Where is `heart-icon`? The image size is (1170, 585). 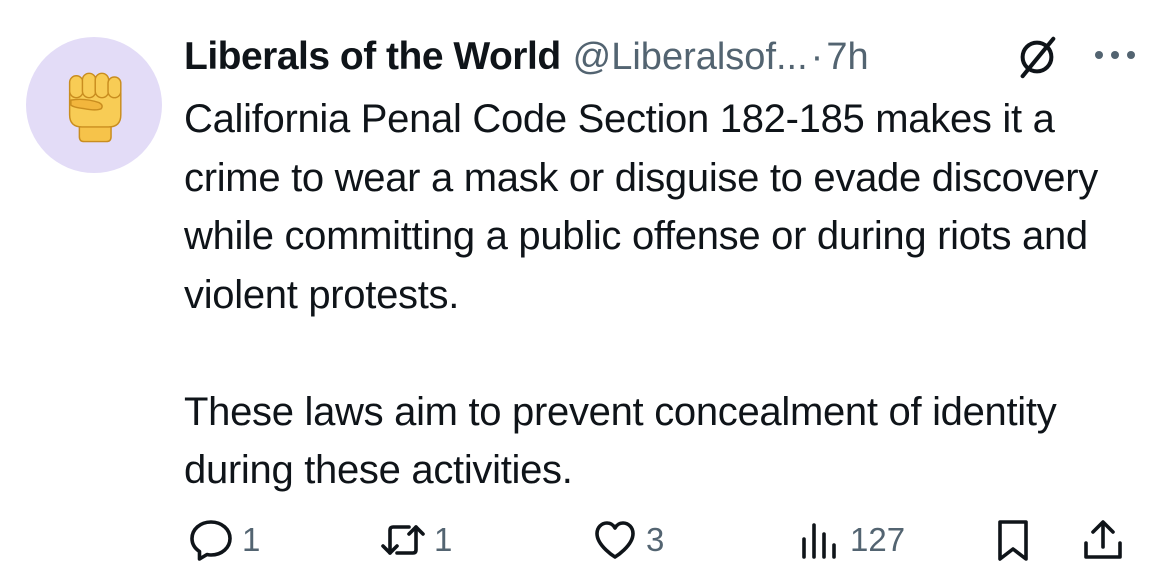
heart-icon is located at coordinates (615, 540).